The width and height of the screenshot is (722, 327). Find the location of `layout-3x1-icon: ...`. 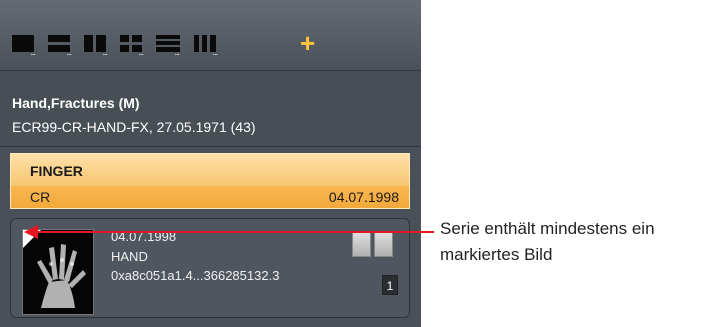

layout-3x1-icon: ... is located at coordinates (206, 46).